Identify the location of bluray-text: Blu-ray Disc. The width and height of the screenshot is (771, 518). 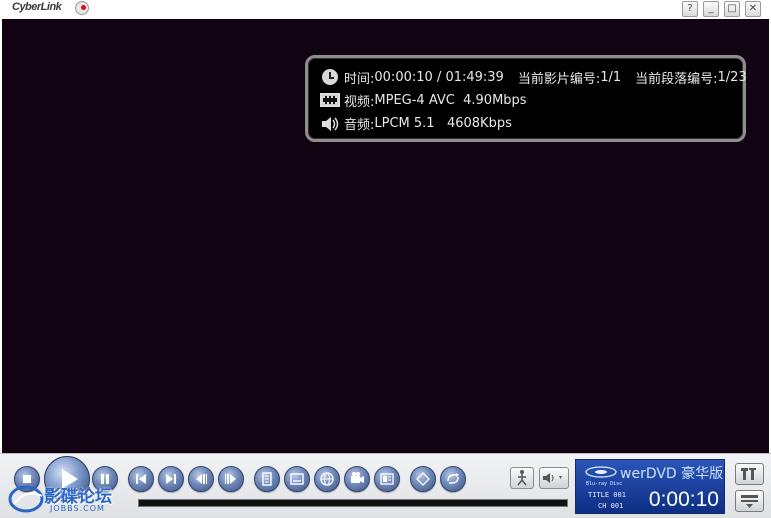
(604, 484).